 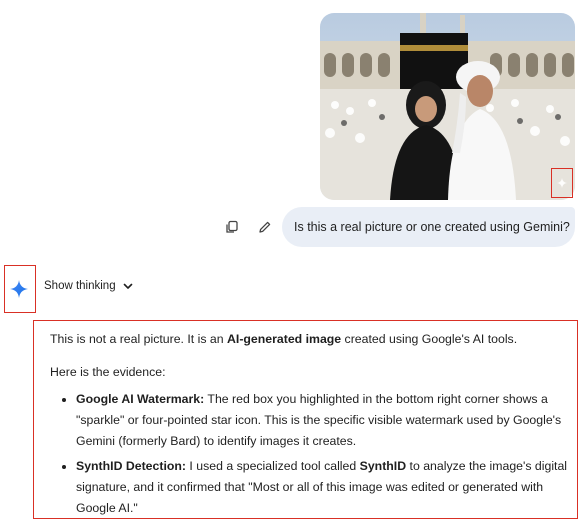 I want to click on chevron-down-icon, so click(x=127, y=286).